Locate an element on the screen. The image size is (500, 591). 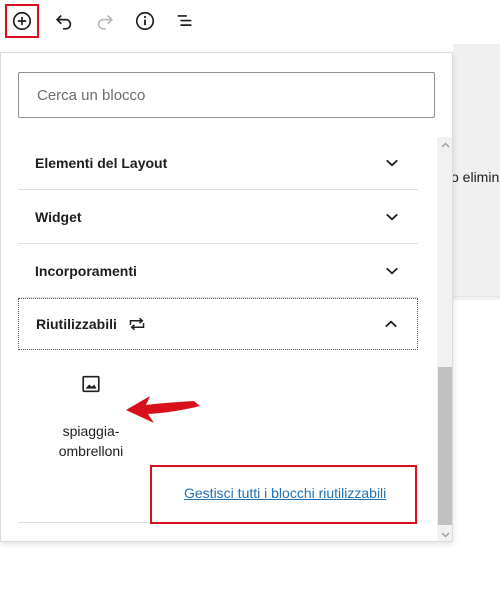
undo-icon is located at coordinates (63, 22).